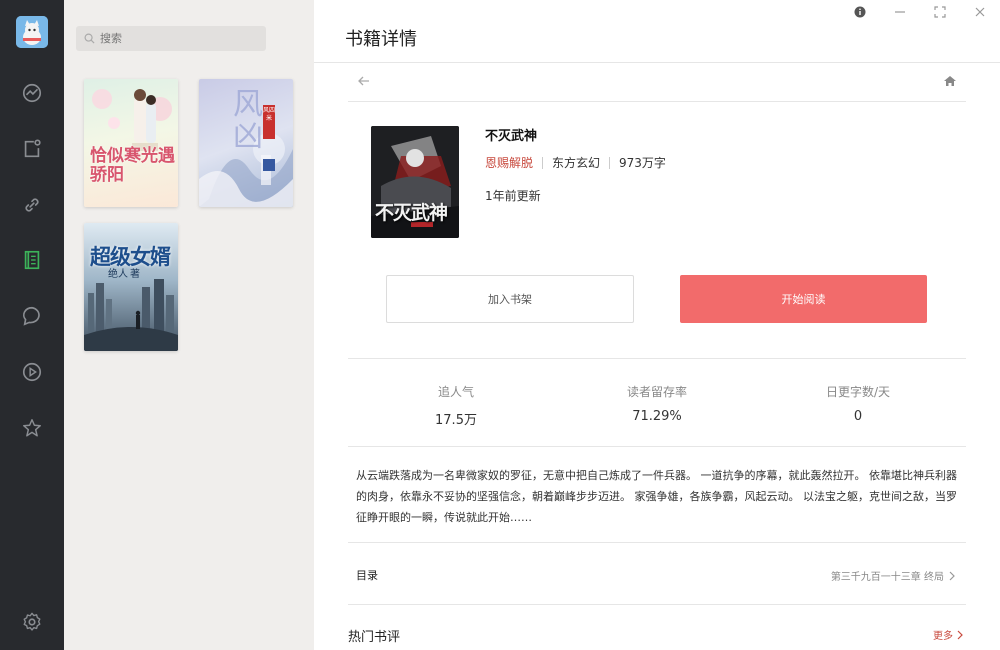  I want to click on nav-chat, so click(32, 316).